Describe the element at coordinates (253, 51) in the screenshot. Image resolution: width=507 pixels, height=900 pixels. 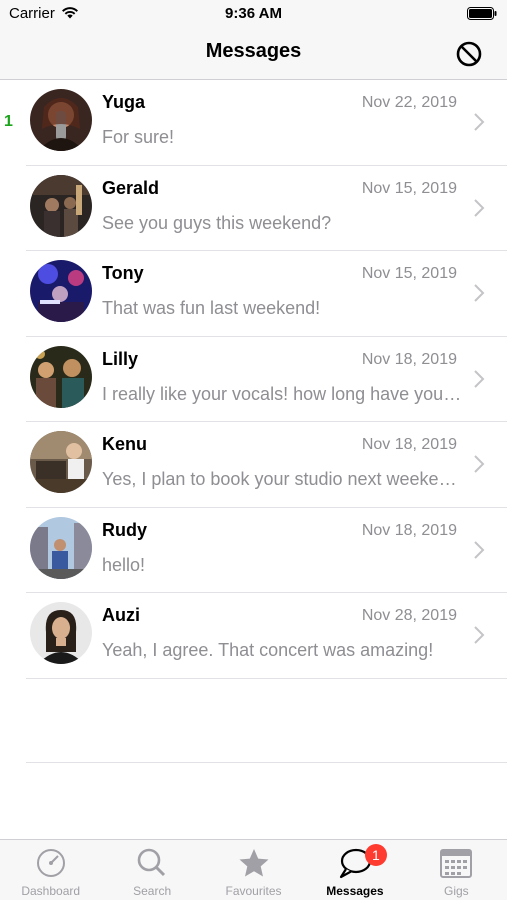
I see `page-title: Messages` at that location.